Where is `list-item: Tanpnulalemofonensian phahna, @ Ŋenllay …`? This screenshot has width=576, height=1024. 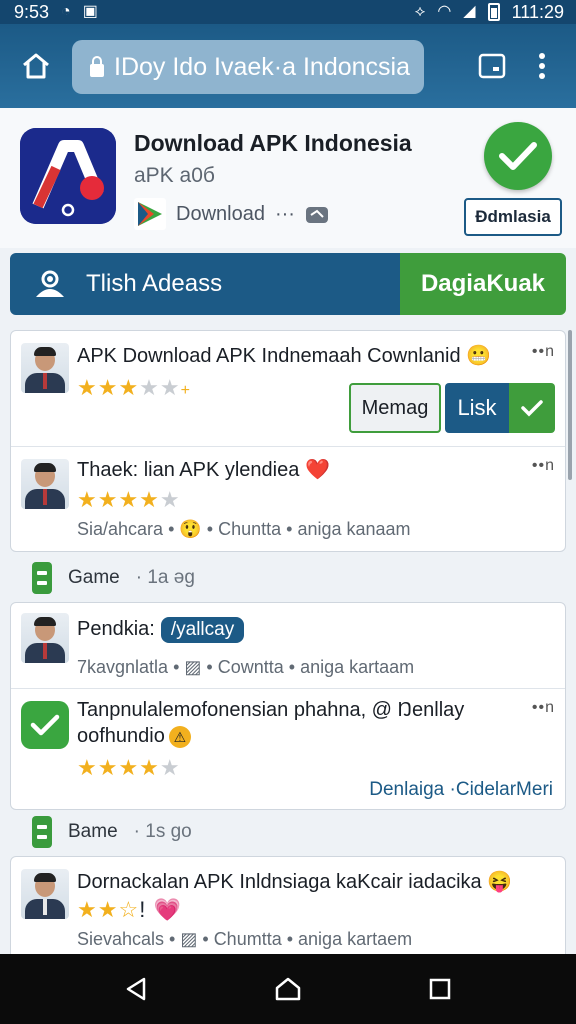 list-item: Tanpnulalemofonensian phahna, @ Ŋenllay … is located at coordinates (288, 749).